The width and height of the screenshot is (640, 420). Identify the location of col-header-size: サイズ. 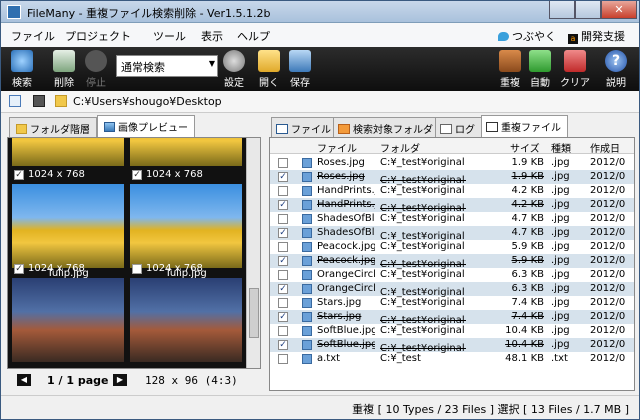
(525, 147).